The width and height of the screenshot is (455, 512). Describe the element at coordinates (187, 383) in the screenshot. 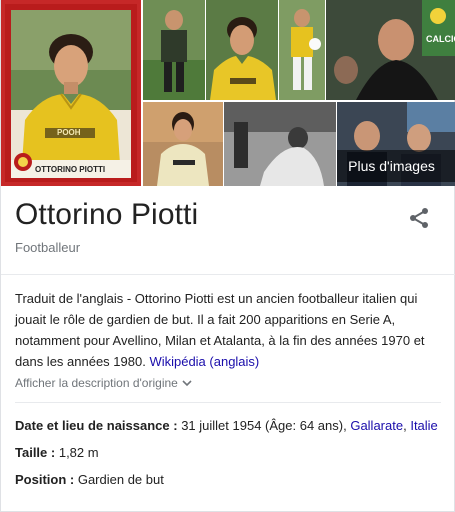

I see `chevron-down-icon` at that location.